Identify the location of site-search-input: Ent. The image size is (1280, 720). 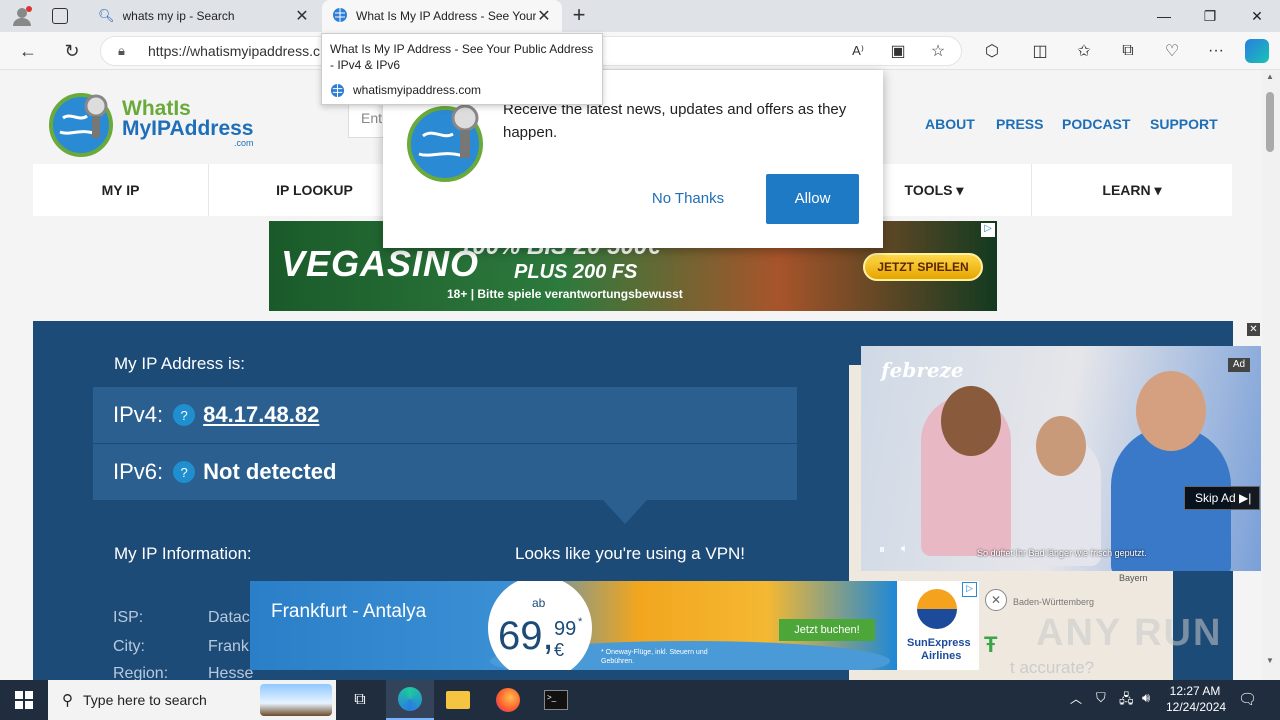
(368, 119).